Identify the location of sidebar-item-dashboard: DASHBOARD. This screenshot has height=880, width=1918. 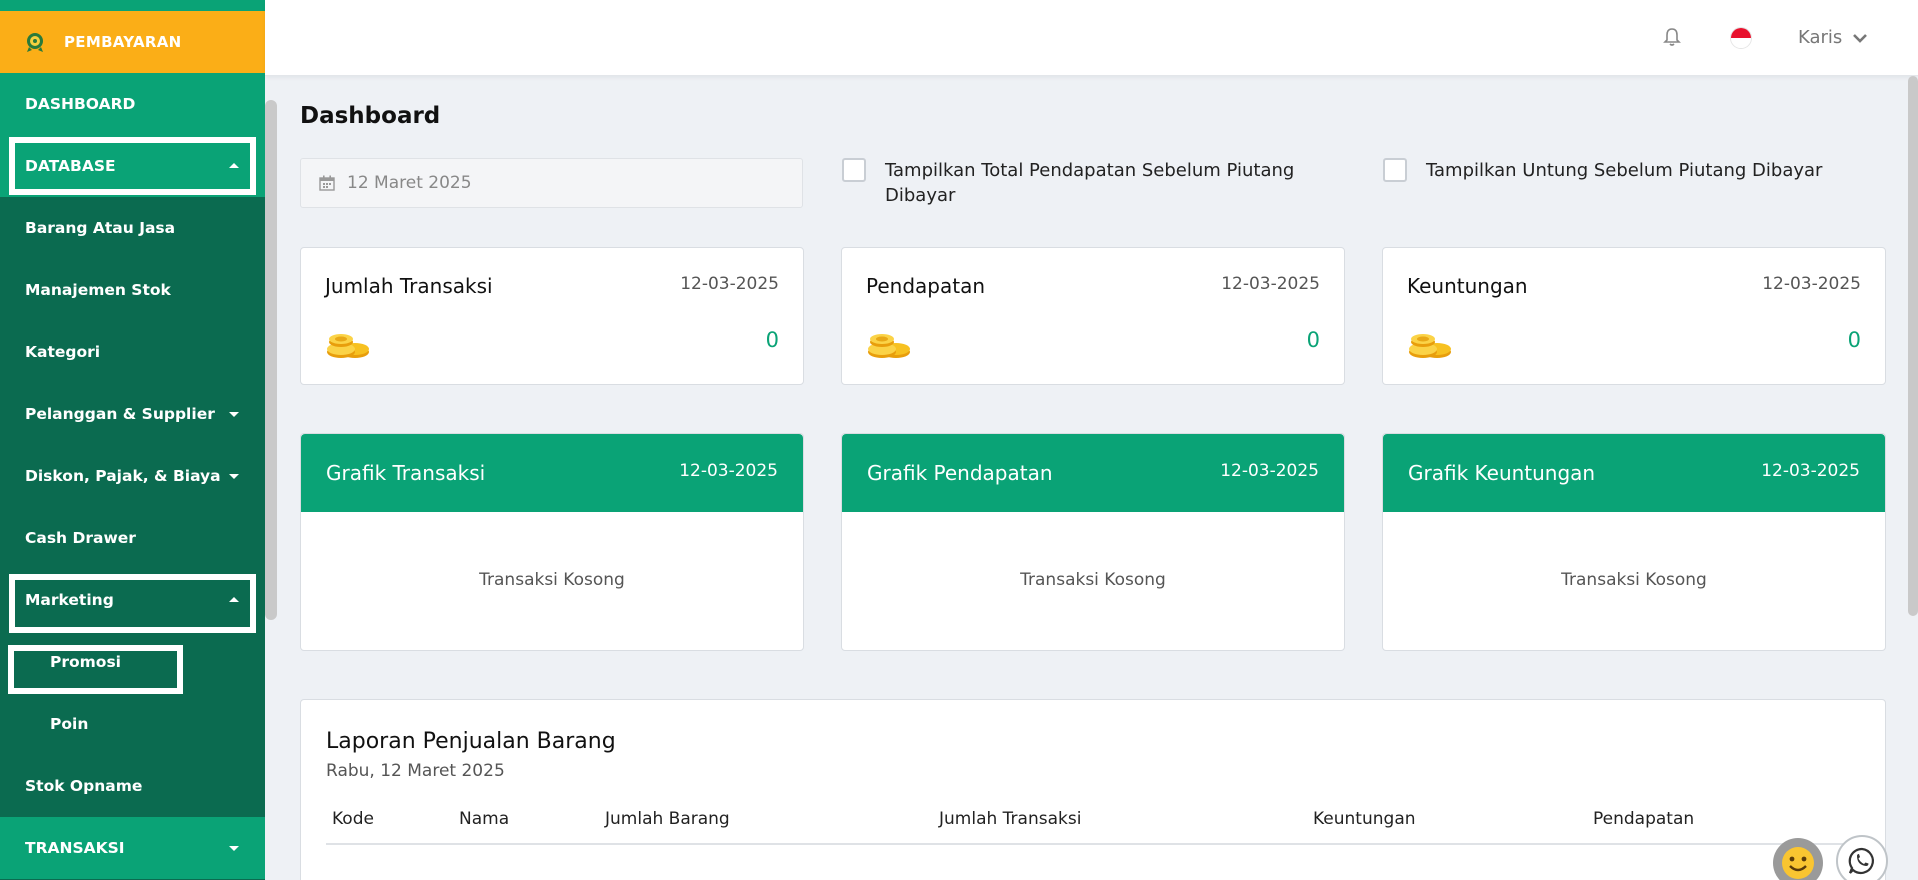
(132, 104).